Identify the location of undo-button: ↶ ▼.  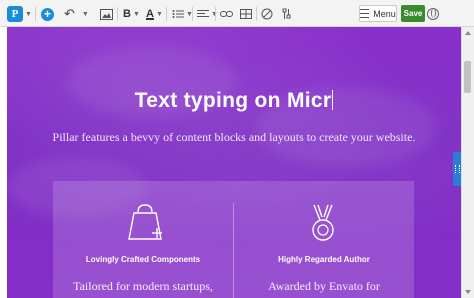
(76, 14).